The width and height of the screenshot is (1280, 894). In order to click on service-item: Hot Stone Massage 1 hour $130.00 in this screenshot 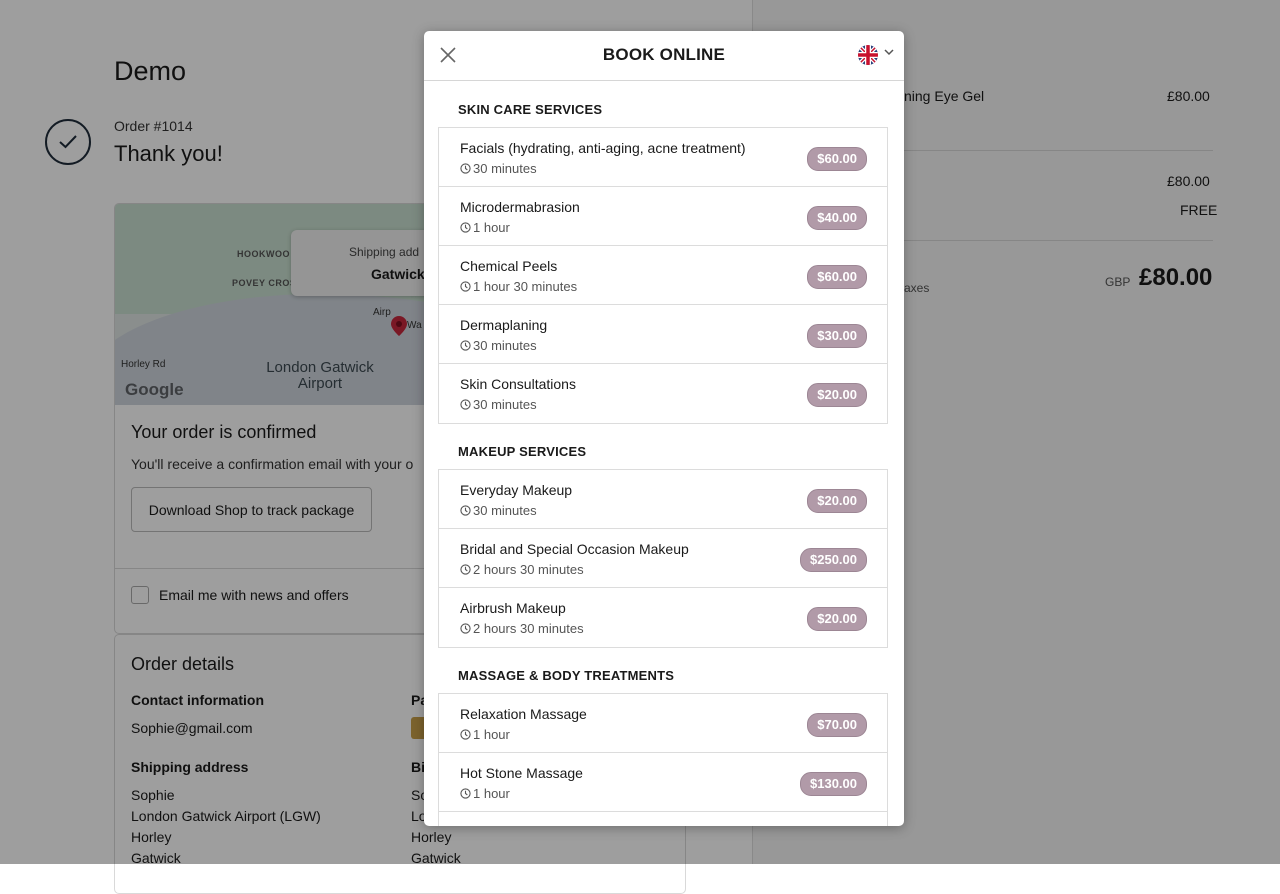, I will do `click(663, 782)`.